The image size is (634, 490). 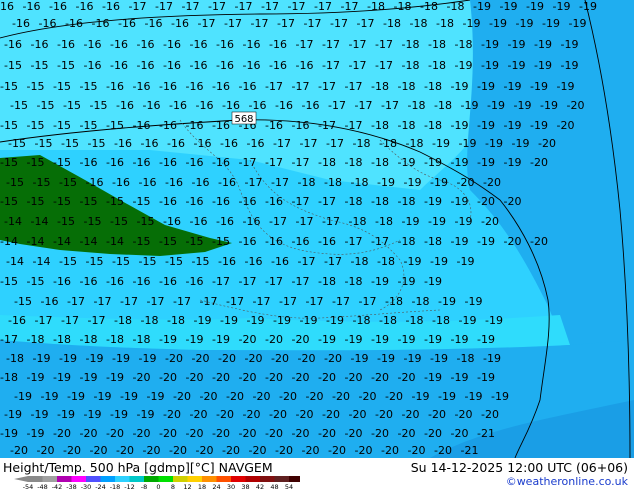 I want to click on scale-tick-label: -42, so click(x=57, y=486).